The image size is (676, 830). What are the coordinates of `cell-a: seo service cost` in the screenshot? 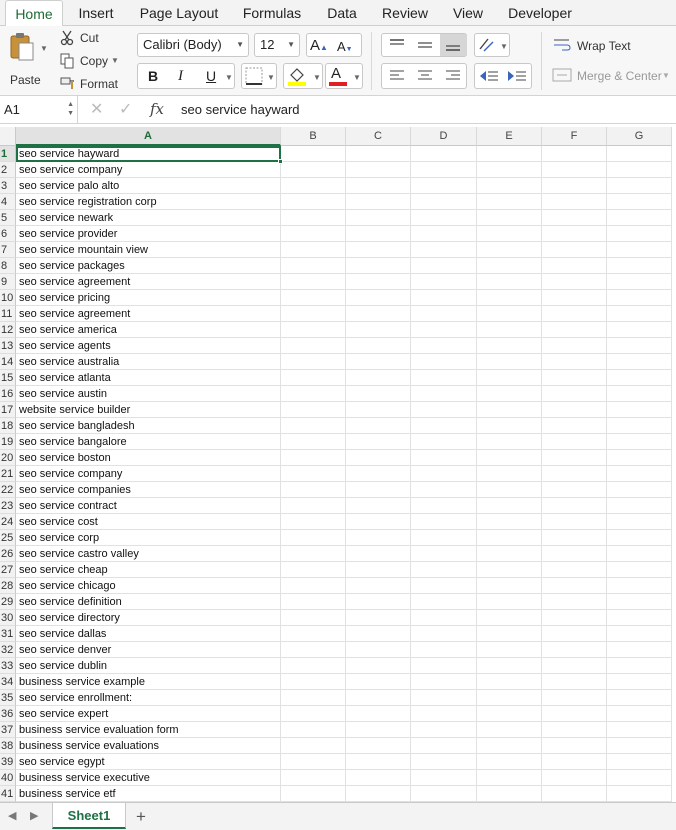 It's located at (148, 522).